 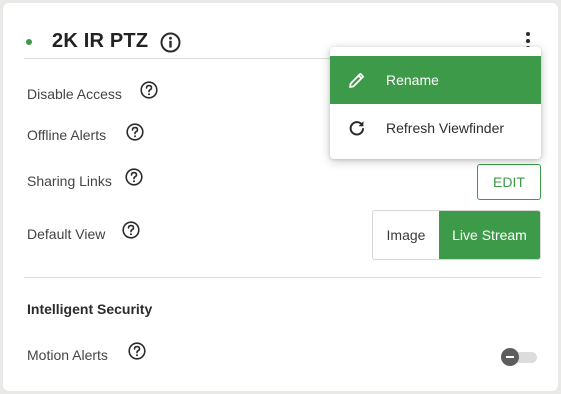 What do you see at coordinates (170, 42) in the screenshot?
I see `info-circle-icon` at bounding box center [170, 42].